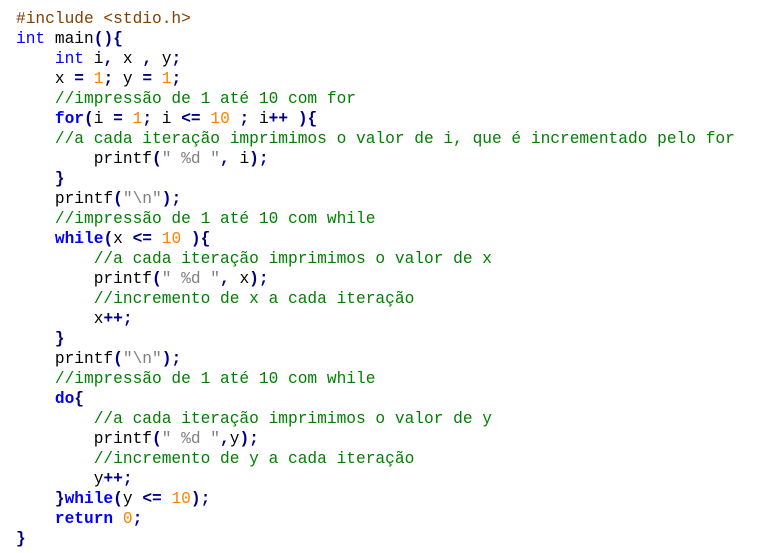 Image resolution: width=777 pixels, height=553 pixels. I want to click on code-token-kwbold: do, so click(64, 399).